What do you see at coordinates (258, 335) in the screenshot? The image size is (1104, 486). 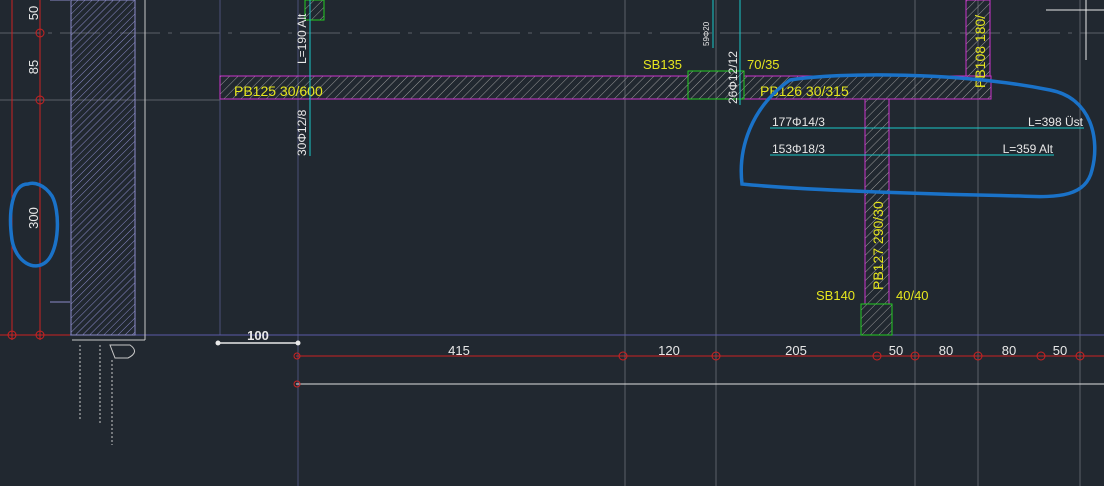 I see `scale-label: 100` at bounding box center [258, 335].